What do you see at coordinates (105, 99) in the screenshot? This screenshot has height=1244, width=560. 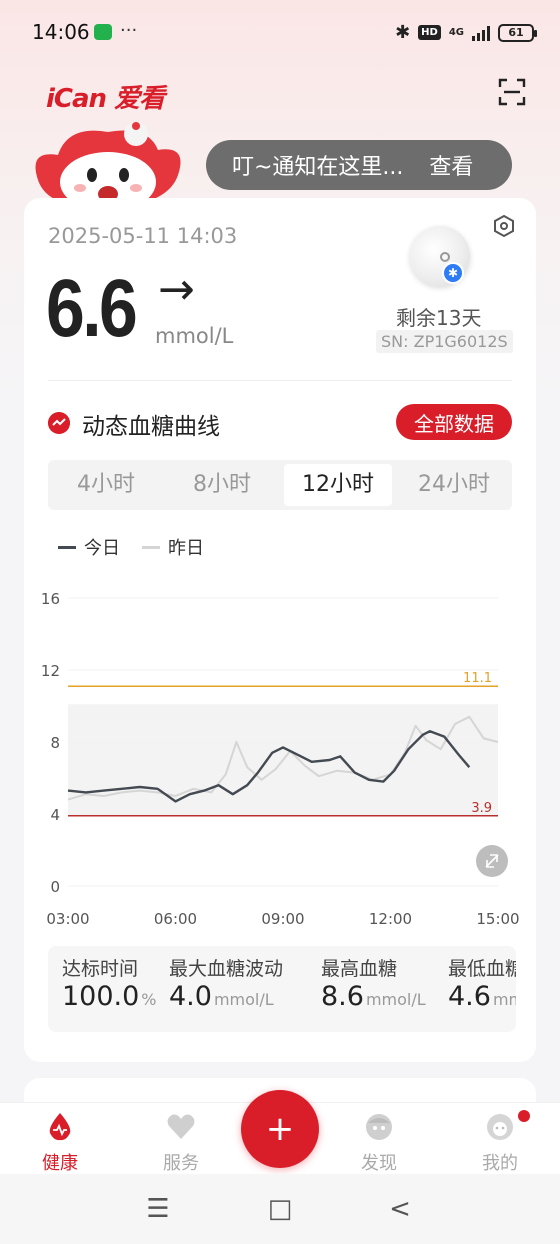 I see `app-logo: iCan 爱看` at bounding box center [105, 99].